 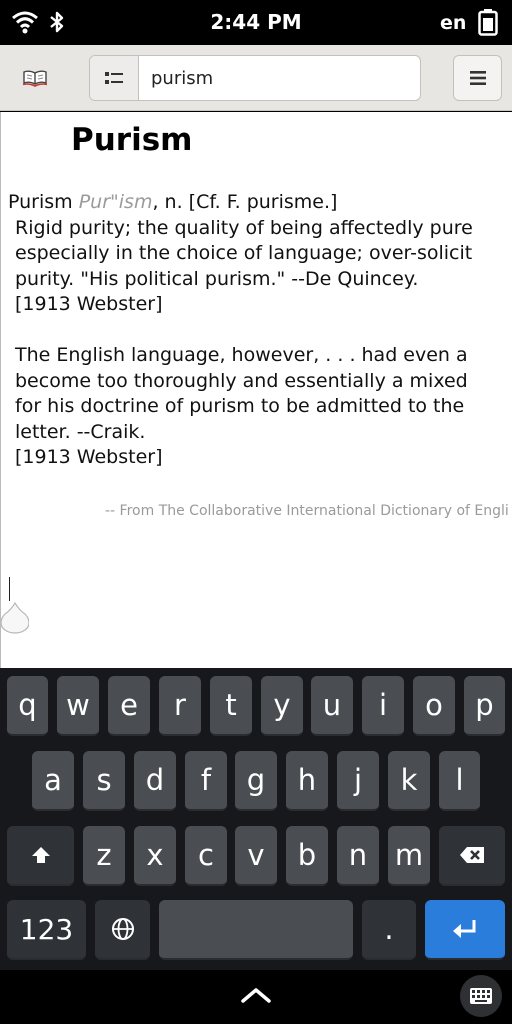 I want to click on quote-line: [1913 Webster], so click(x=89, y=457).